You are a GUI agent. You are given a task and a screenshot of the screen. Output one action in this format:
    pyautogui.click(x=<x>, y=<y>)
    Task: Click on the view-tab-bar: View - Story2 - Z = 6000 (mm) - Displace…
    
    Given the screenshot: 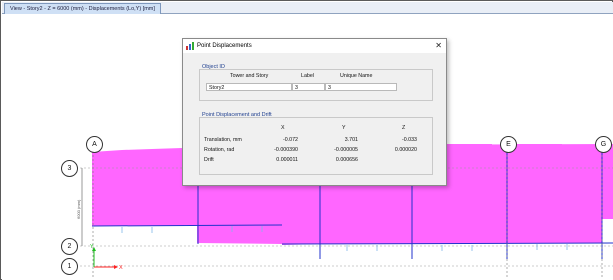 What is the action you would take?
    pyautogui.click(x=307, y=8)
    